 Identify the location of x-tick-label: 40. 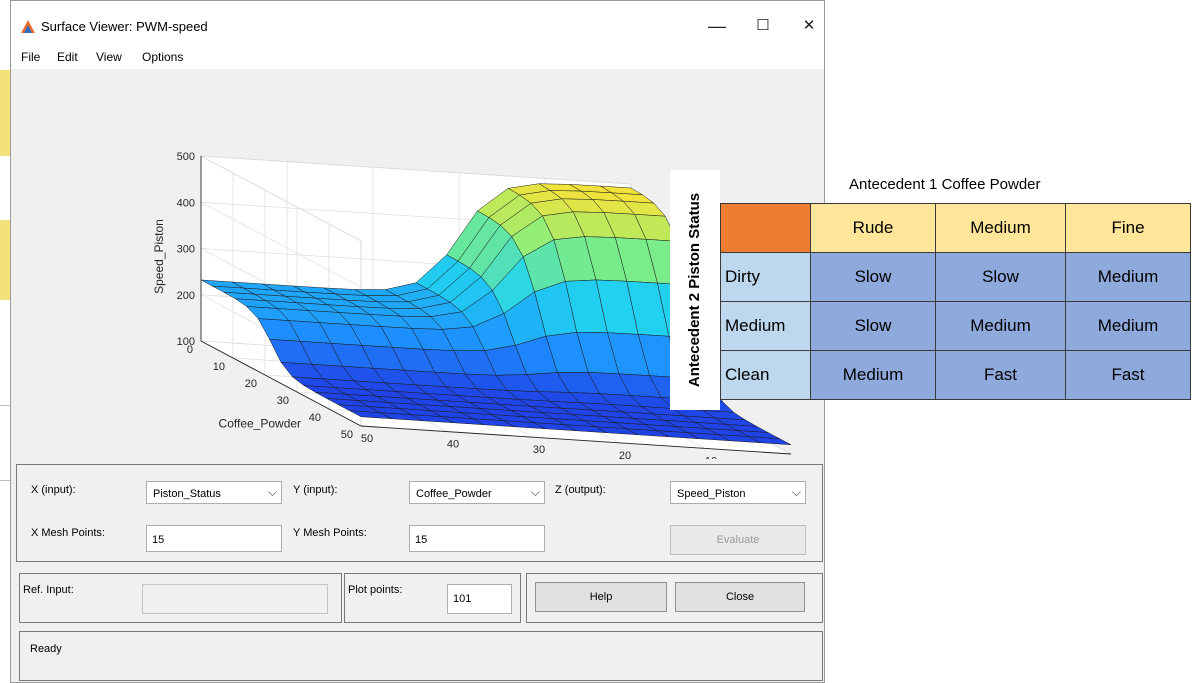
(453, 445).